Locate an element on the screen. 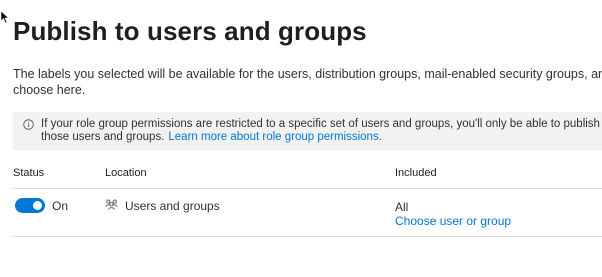  status-toggle-label: On is located at coordinates (60, 206).